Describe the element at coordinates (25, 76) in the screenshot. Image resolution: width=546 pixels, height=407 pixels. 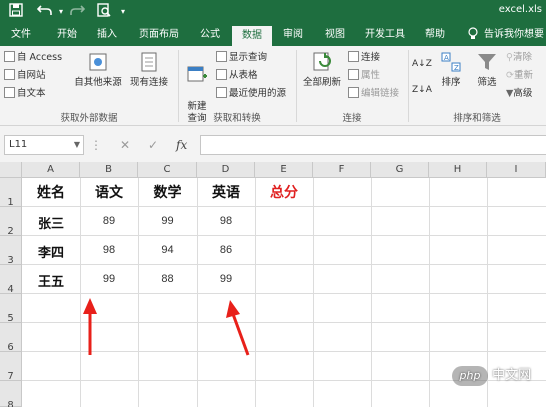
I see `from-web-button: 自网站` at that location.